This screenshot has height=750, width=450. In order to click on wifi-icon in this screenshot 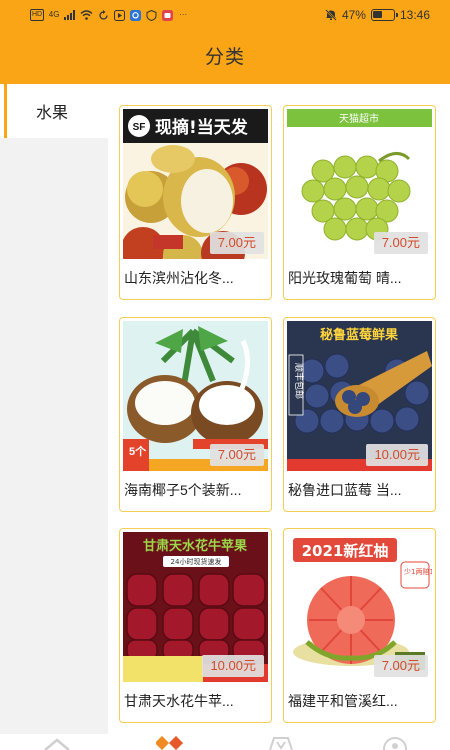, I will do `click(86, 15)`.